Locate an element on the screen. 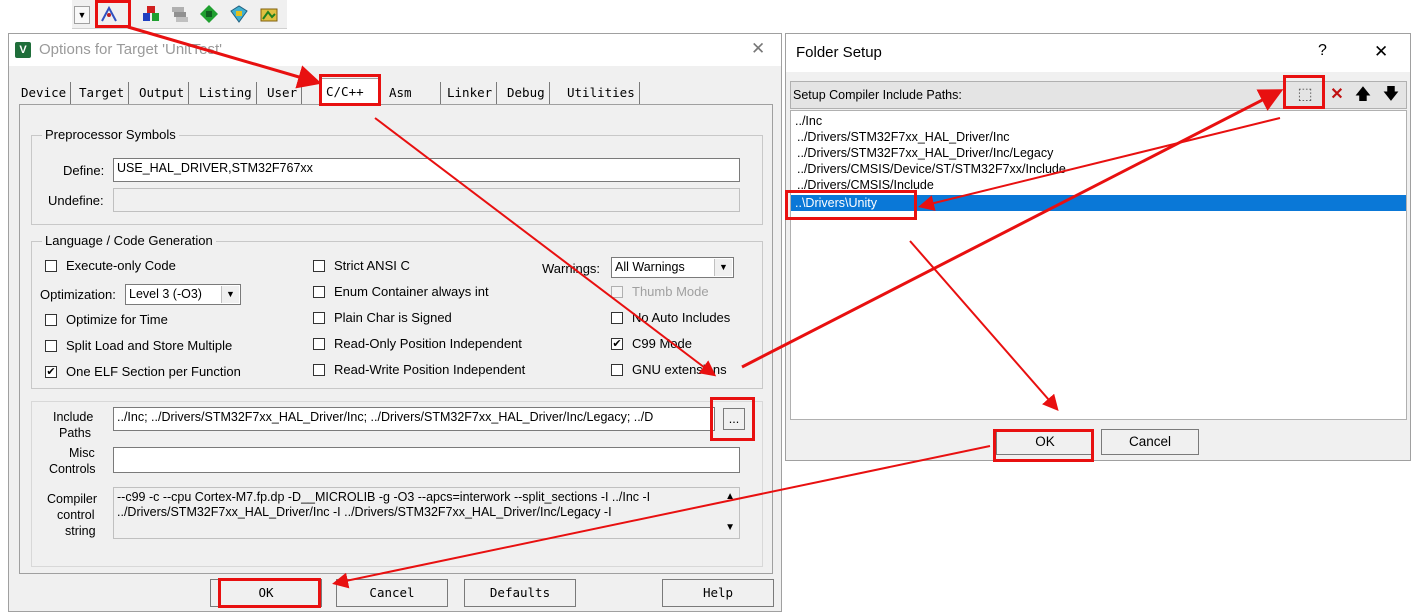 Image resolution: width=1411 pixels, height=612 pixels. arrow-to-unity-path is located at coordinates (1099, 164).